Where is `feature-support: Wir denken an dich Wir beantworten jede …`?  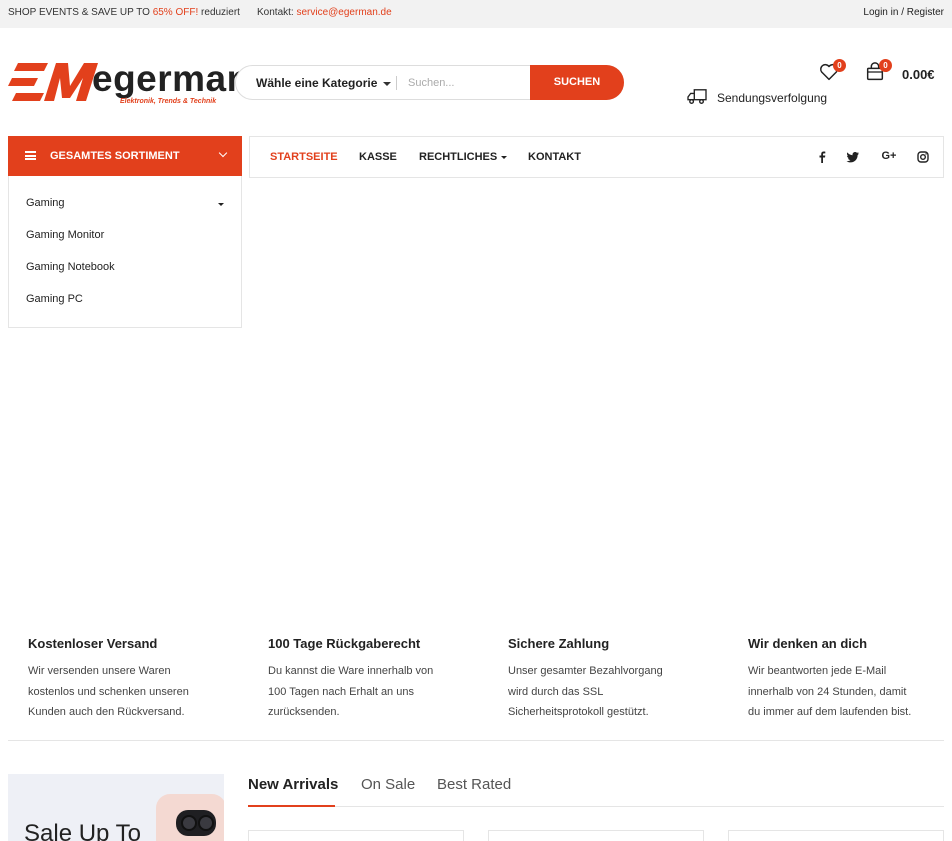 feature-support: Wir denken an dich Wir beantworten jede … is located at coordinates (850, 679).